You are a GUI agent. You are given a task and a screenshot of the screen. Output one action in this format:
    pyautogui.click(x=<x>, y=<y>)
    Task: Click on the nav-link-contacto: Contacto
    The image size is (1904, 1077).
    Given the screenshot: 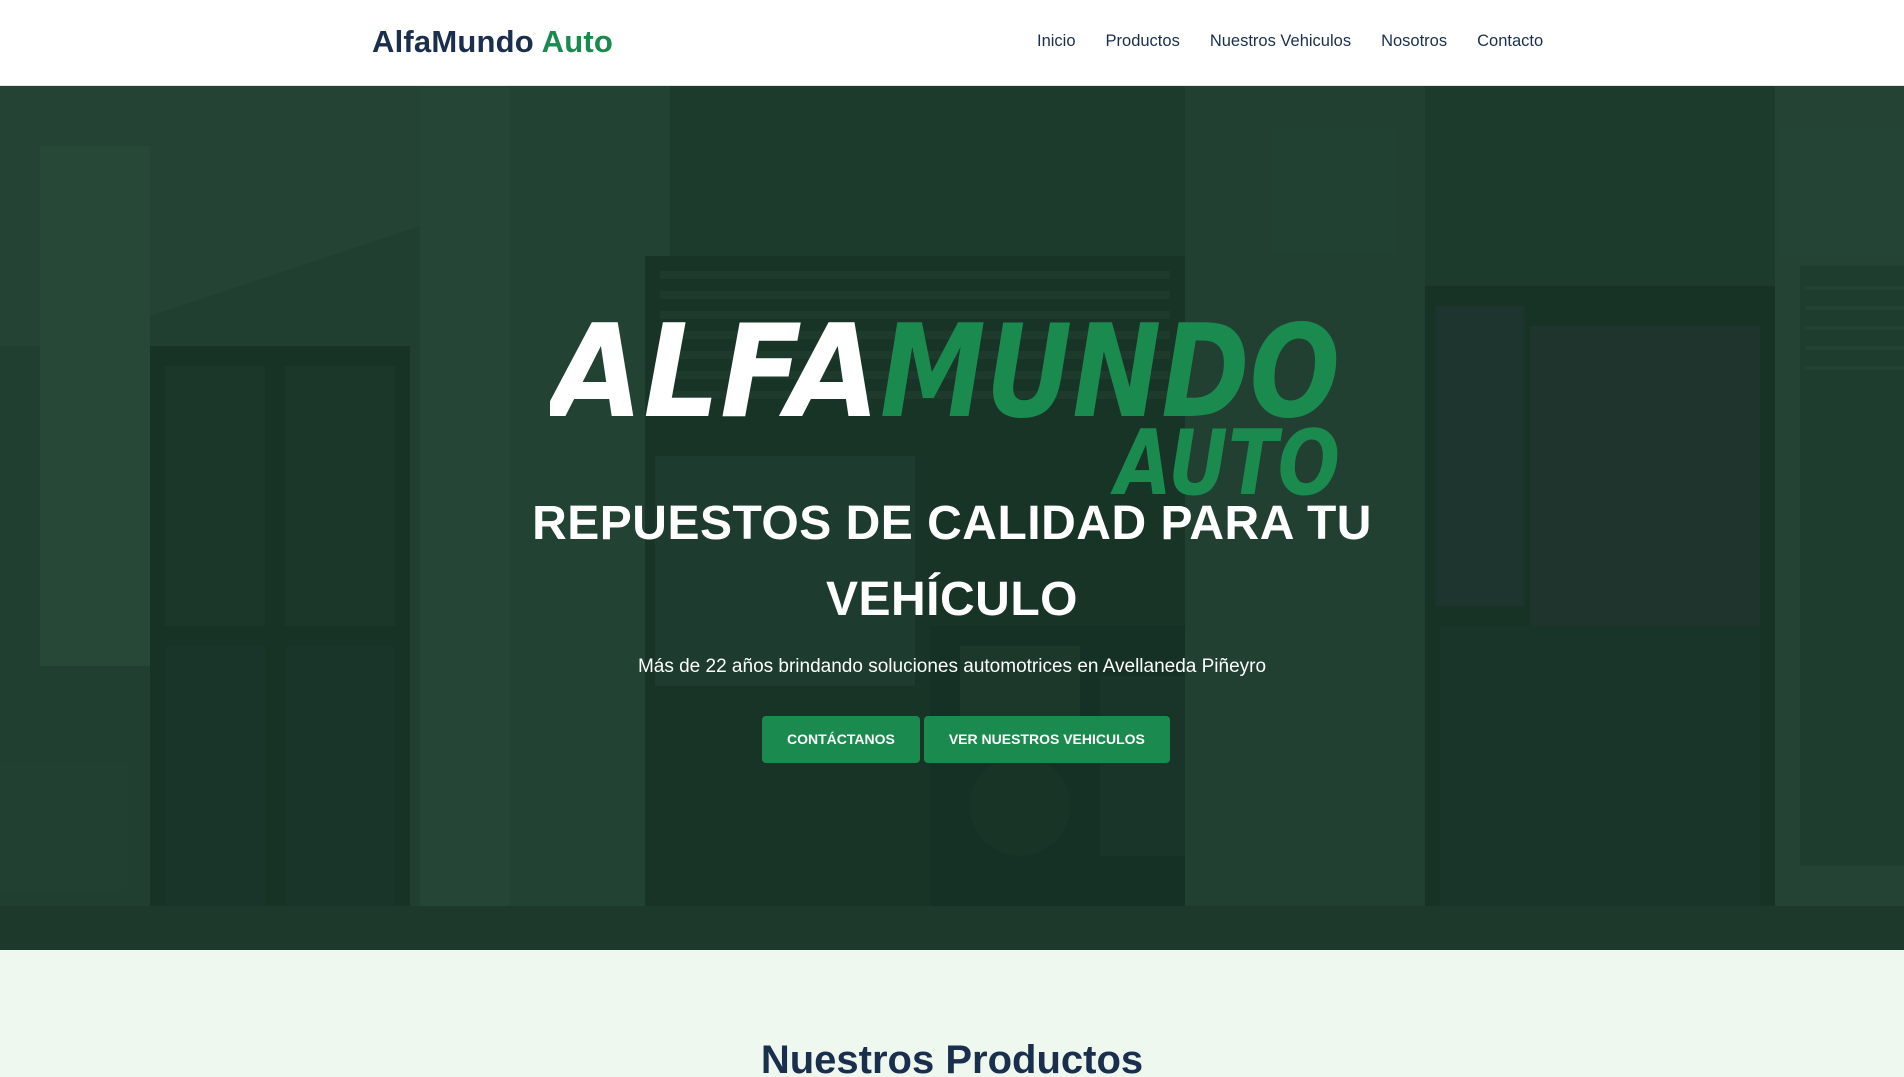 What is the action you would take?
    pyautogui.click(x=1510, y=41)
    